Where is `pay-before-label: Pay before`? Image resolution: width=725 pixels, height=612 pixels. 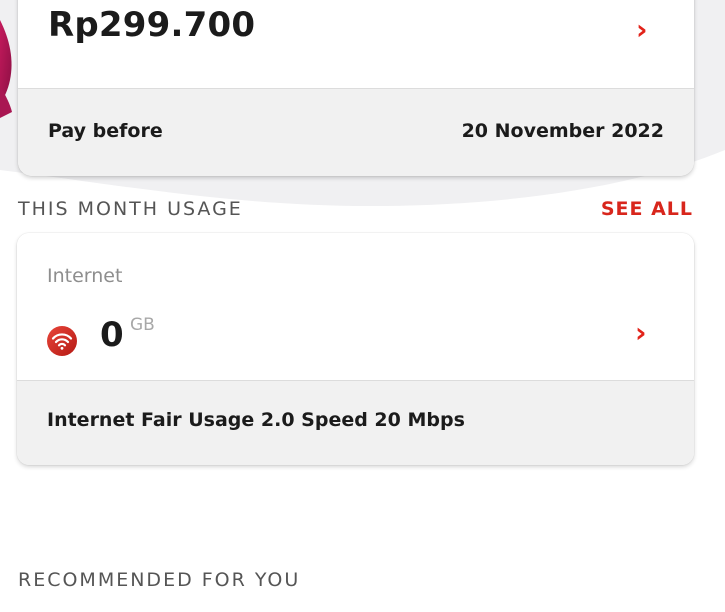 pay-before-label: Pay before is located at coordinates (105, 131).